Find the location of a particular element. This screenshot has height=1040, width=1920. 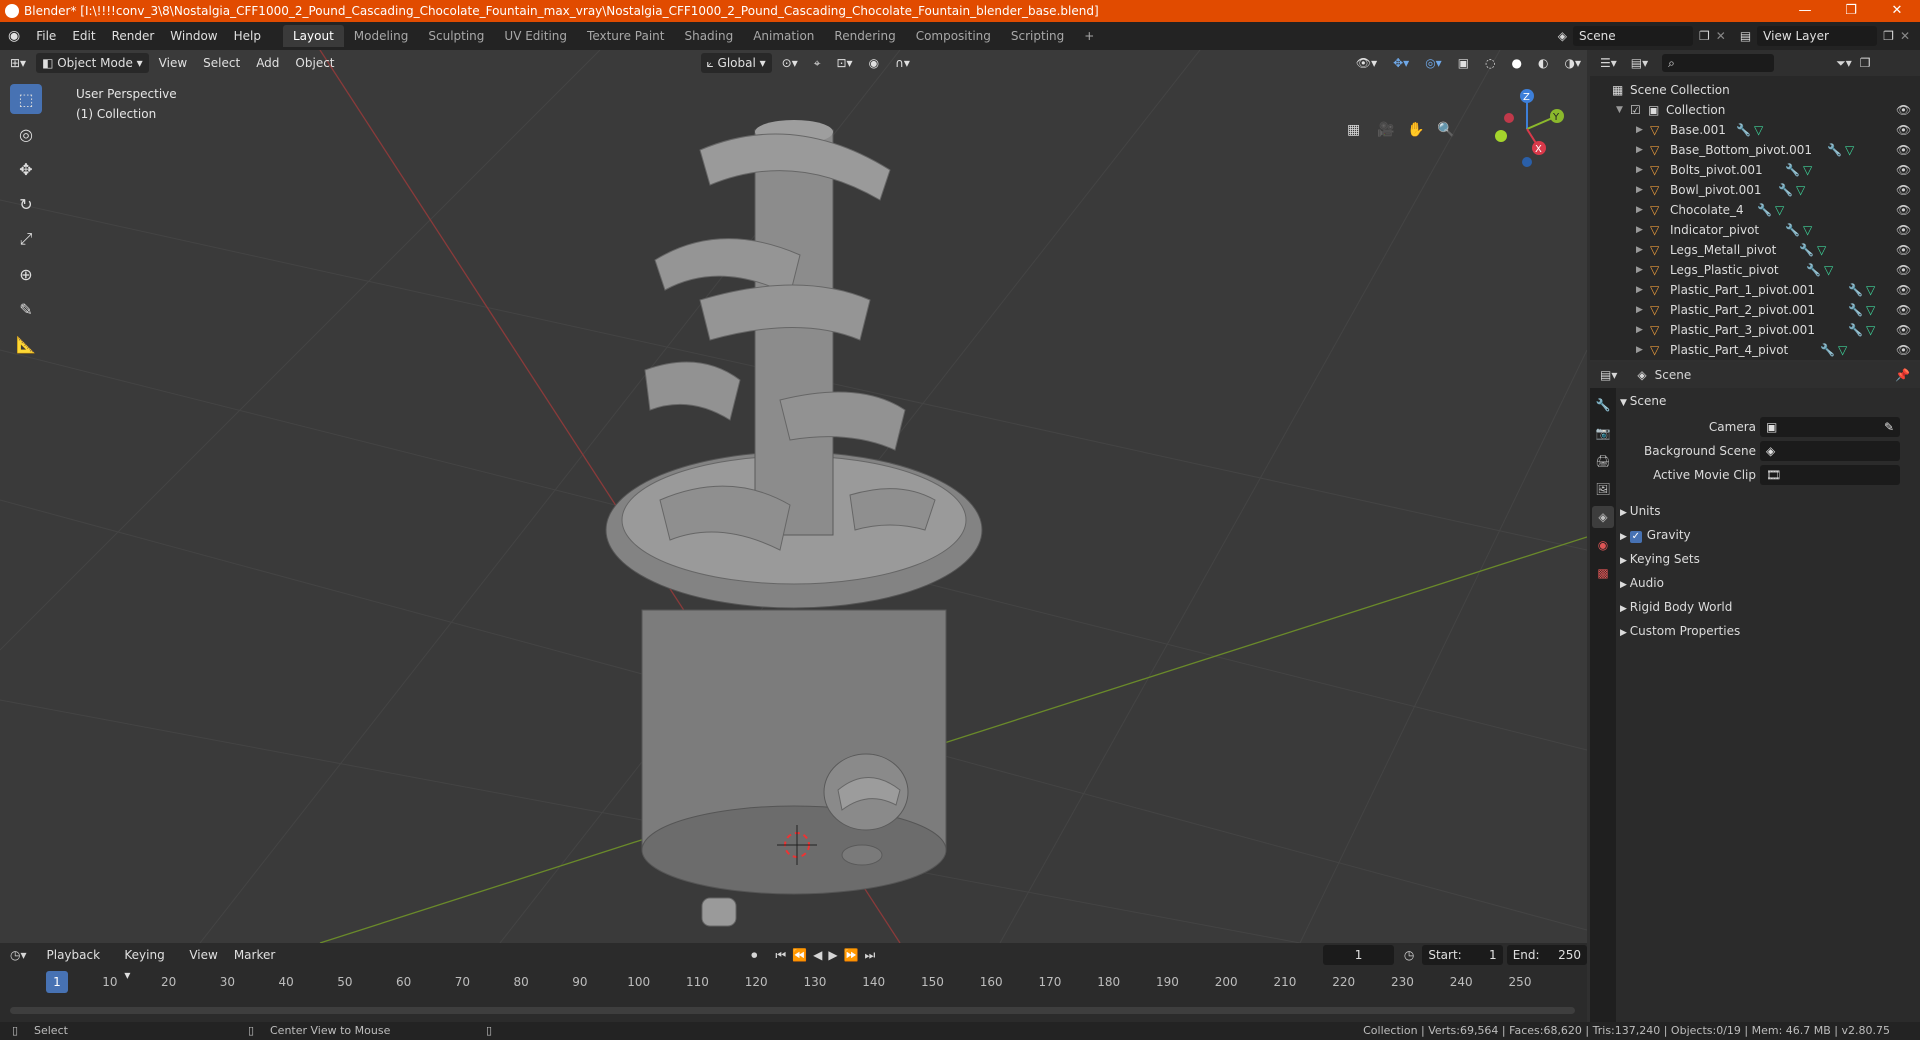

start-frame-field: Start: 1 is located at coordinates (1462, 955).